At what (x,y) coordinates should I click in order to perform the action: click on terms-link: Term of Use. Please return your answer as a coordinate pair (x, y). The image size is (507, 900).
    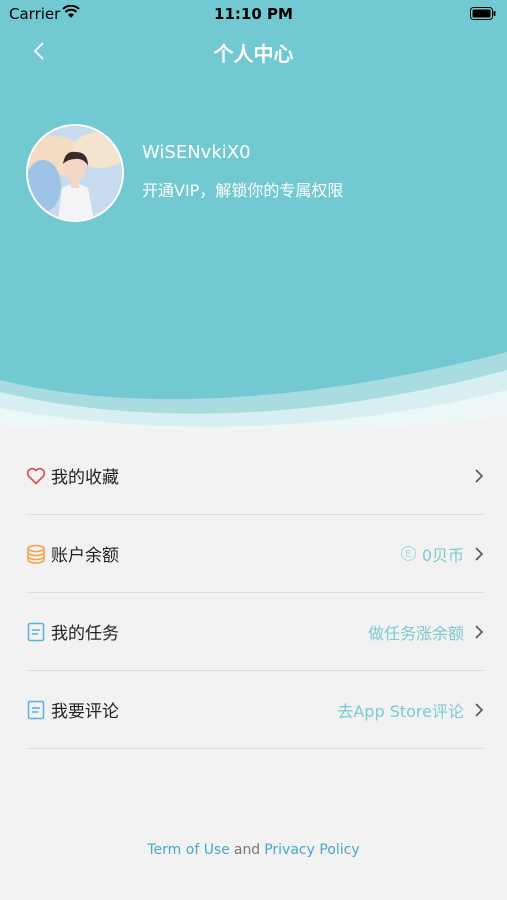
    Looking at the image, I should click on (188, 850).